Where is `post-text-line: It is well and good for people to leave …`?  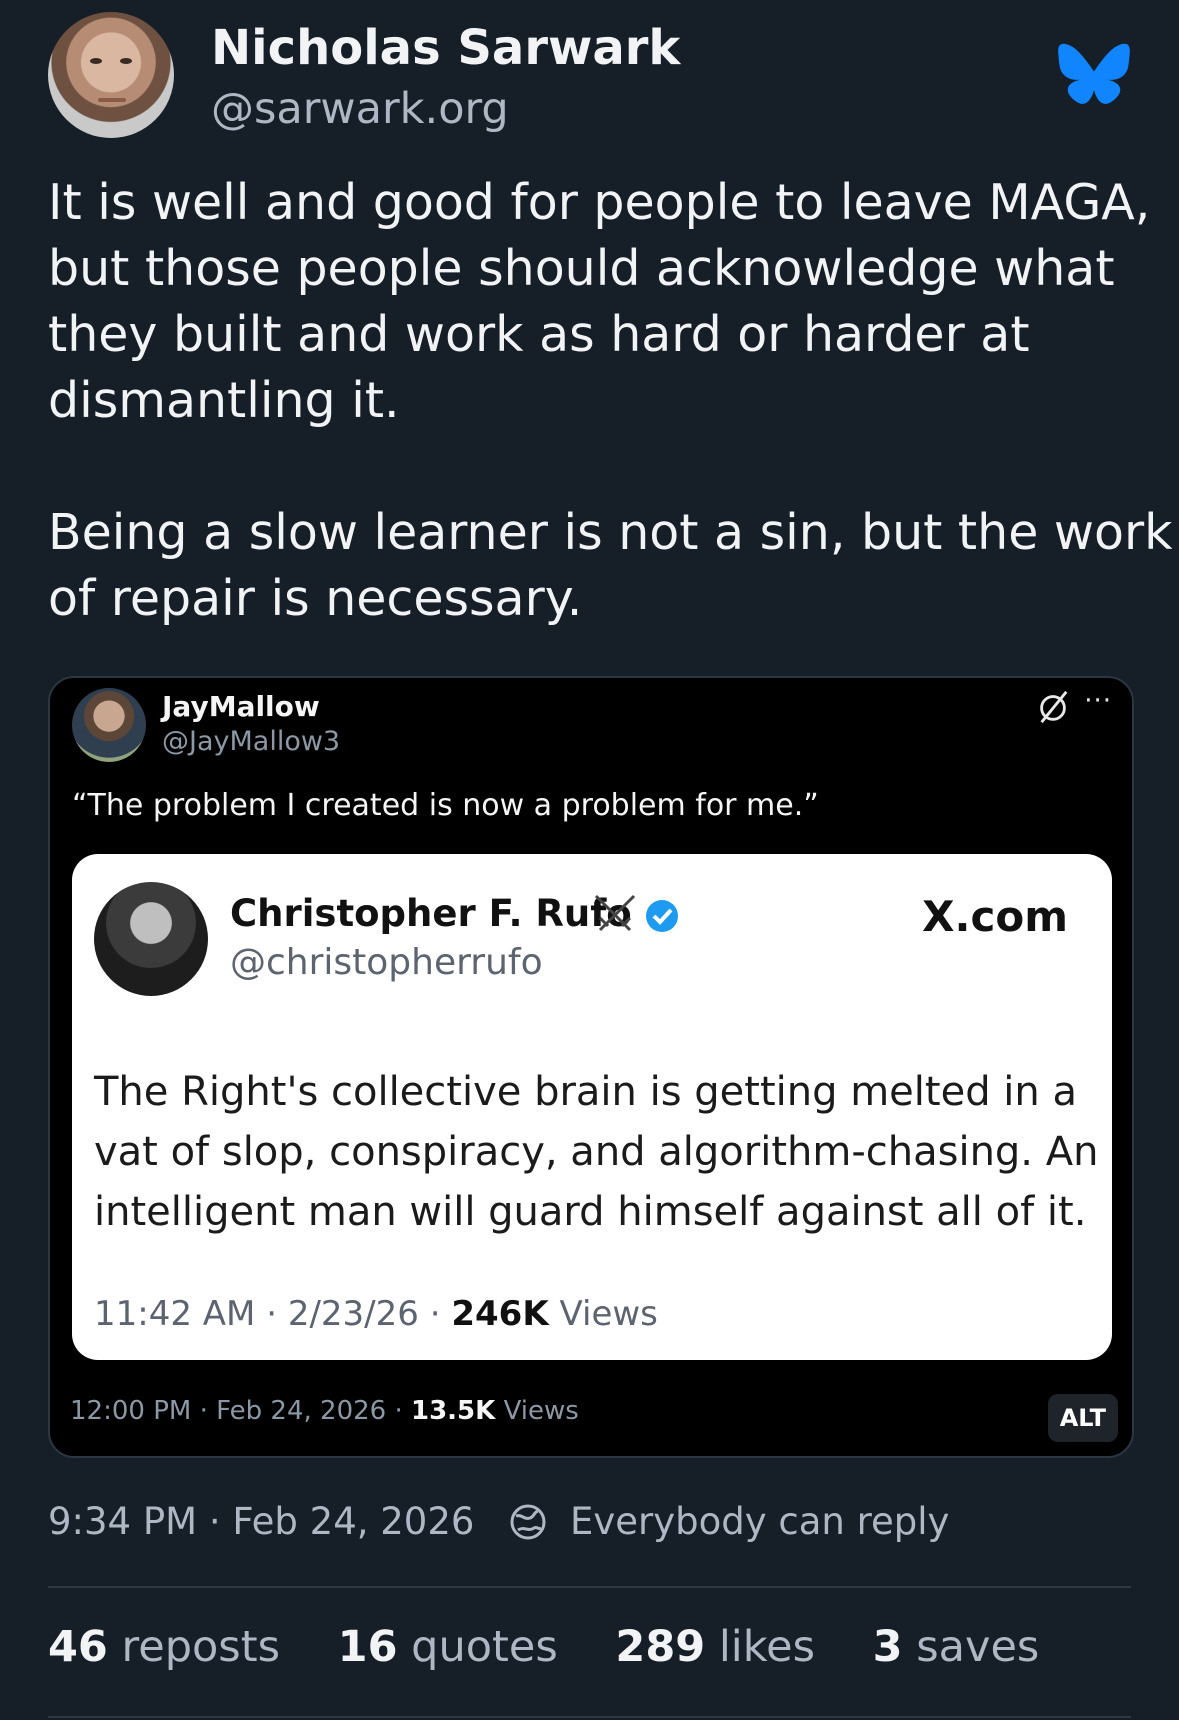
post-text-line: It is well and good for people to leave … is located at coordinates (599, 202).